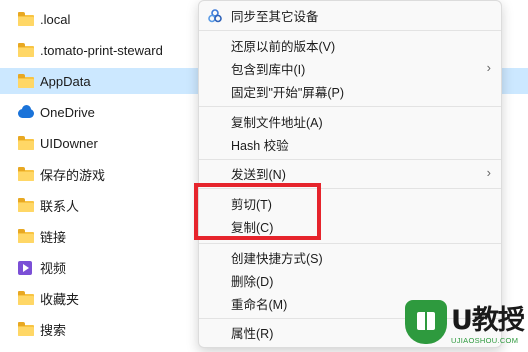 The width and height of the screenshot is (528, 352). Describe the element at coordinates (350, 173) in the screenshot. I see `menu-item-send-to: 发送到(N) ›` at that location.